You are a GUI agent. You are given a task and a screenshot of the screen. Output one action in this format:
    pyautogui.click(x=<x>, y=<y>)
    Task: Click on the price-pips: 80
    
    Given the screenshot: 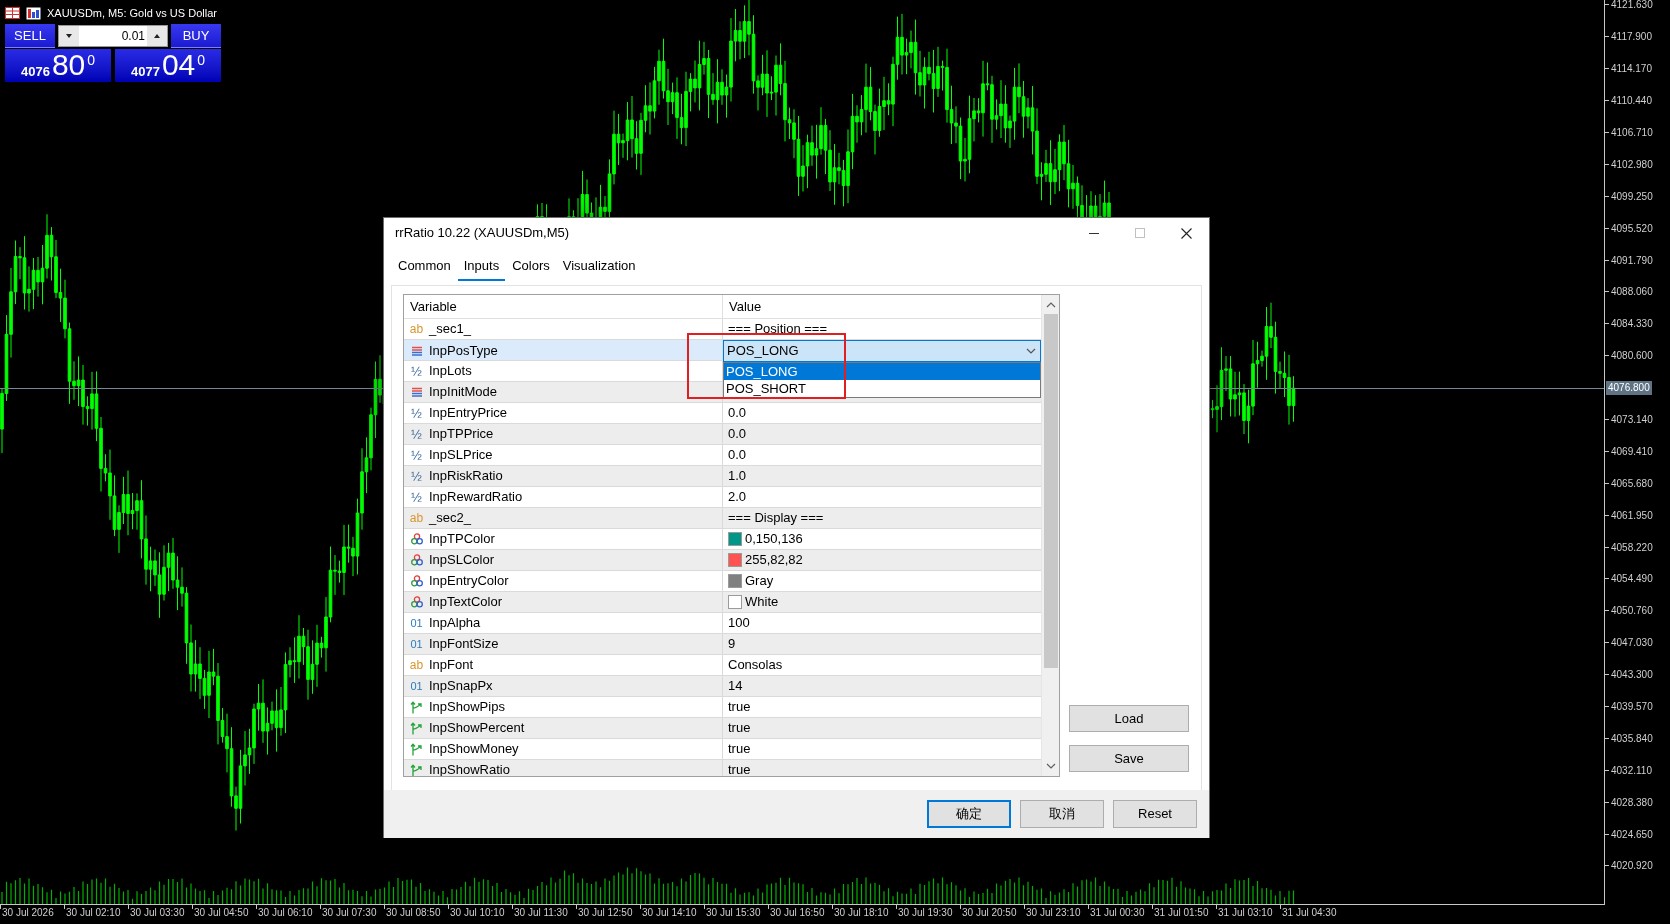 What is the action you would take?
    pyautogui.click(x=68, y=65)
    